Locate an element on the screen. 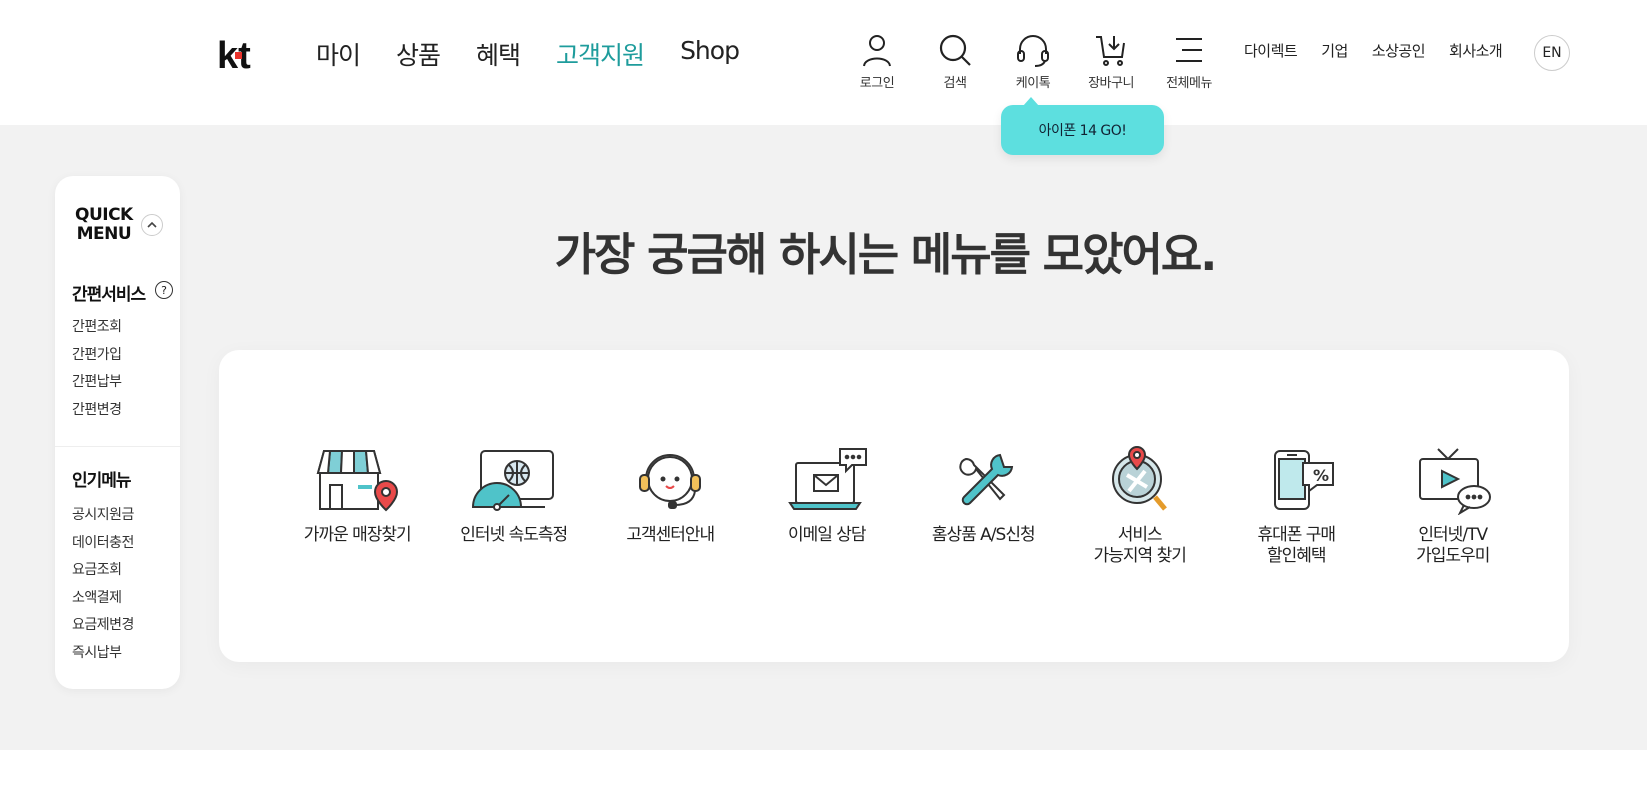 The height and width of the screenshot is (809, 1647). search-icon is located at coordinates (955, 50).